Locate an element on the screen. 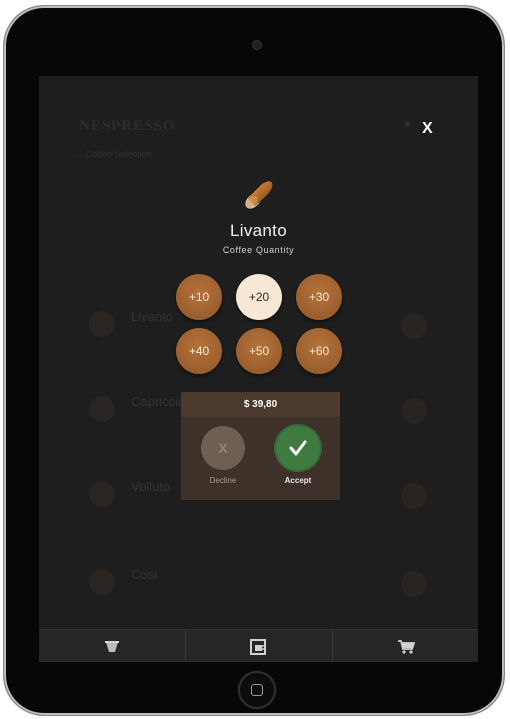 The image size is (510, 719). bottom-navigation is located at coordinates (258, 645).